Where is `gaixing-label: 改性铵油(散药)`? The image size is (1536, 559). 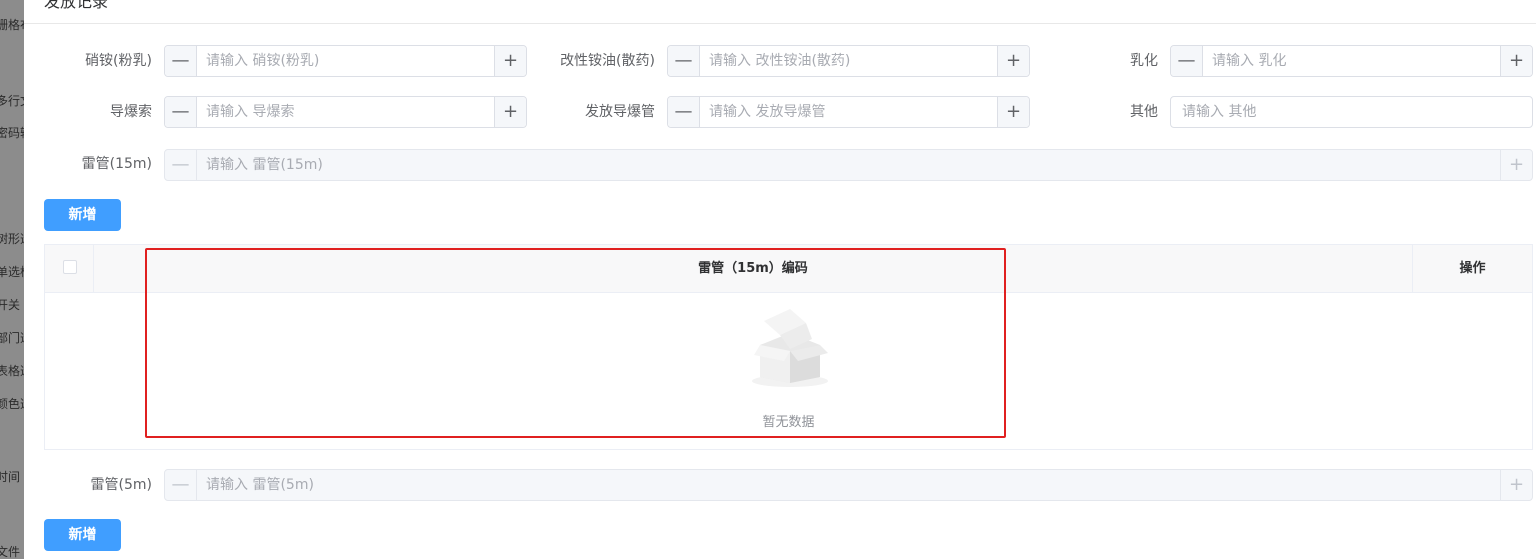 gaixing-label: 改性铵油(散药) is located at coordinates (607, 61).